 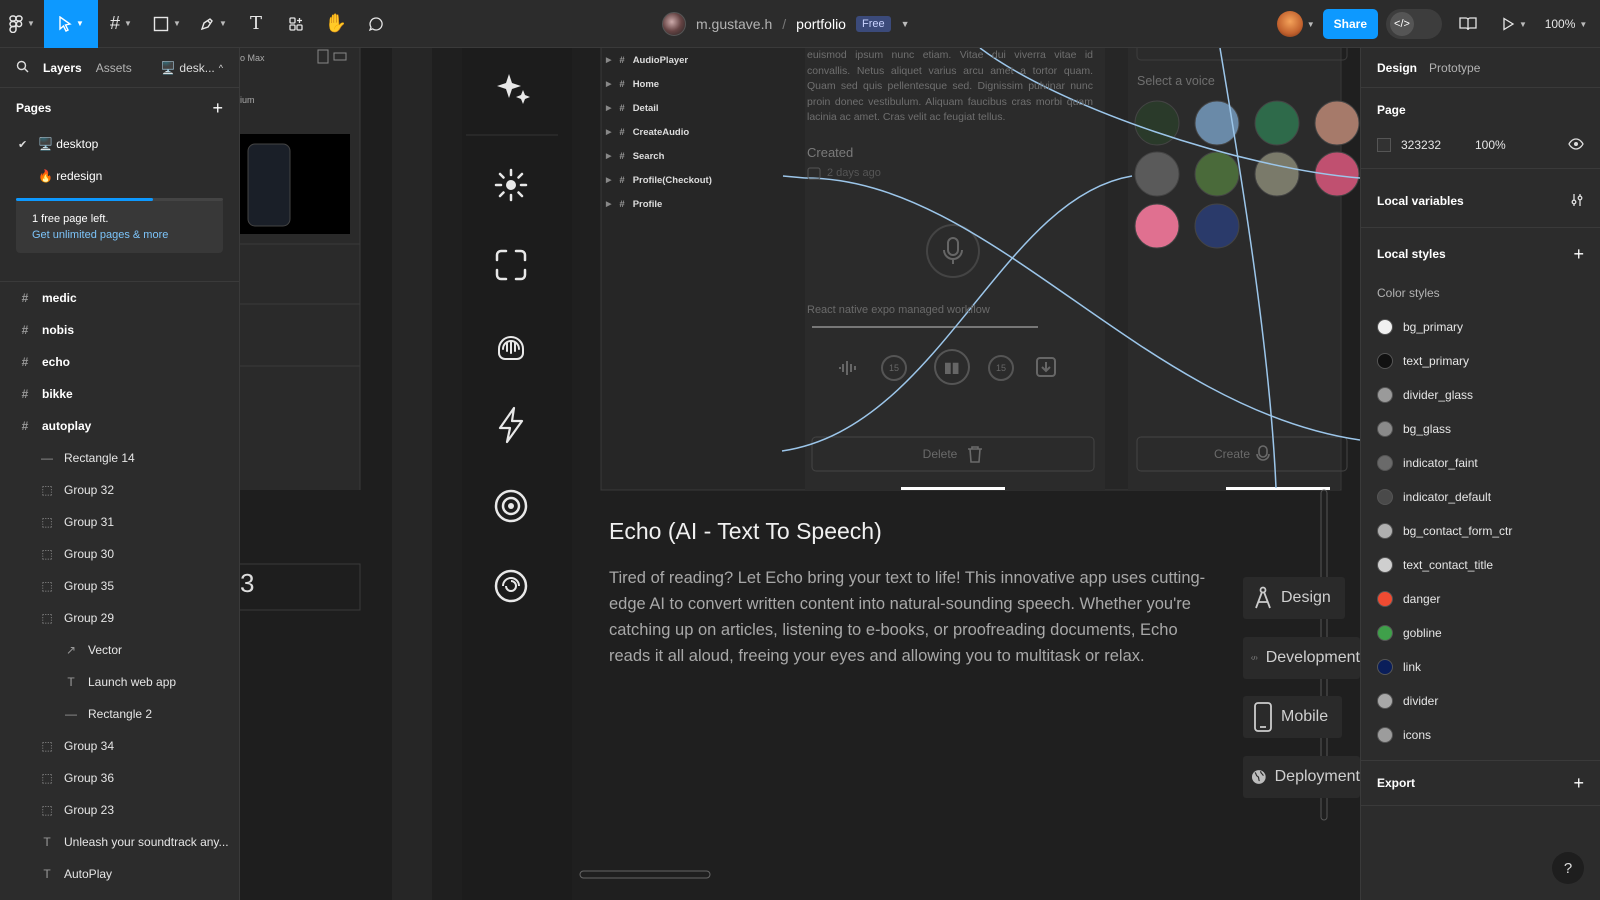 What do you see at coordinates (1480, 735) in the screenshot?
I see `color-style-item: icons` at bounding box center [1480, 735].